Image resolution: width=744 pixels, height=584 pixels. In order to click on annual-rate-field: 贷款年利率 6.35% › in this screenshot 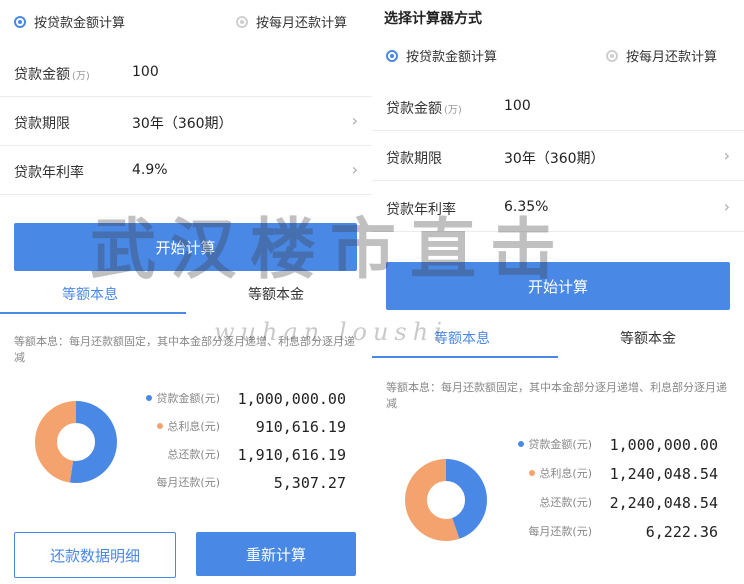, I will do `click(558, 207)`.